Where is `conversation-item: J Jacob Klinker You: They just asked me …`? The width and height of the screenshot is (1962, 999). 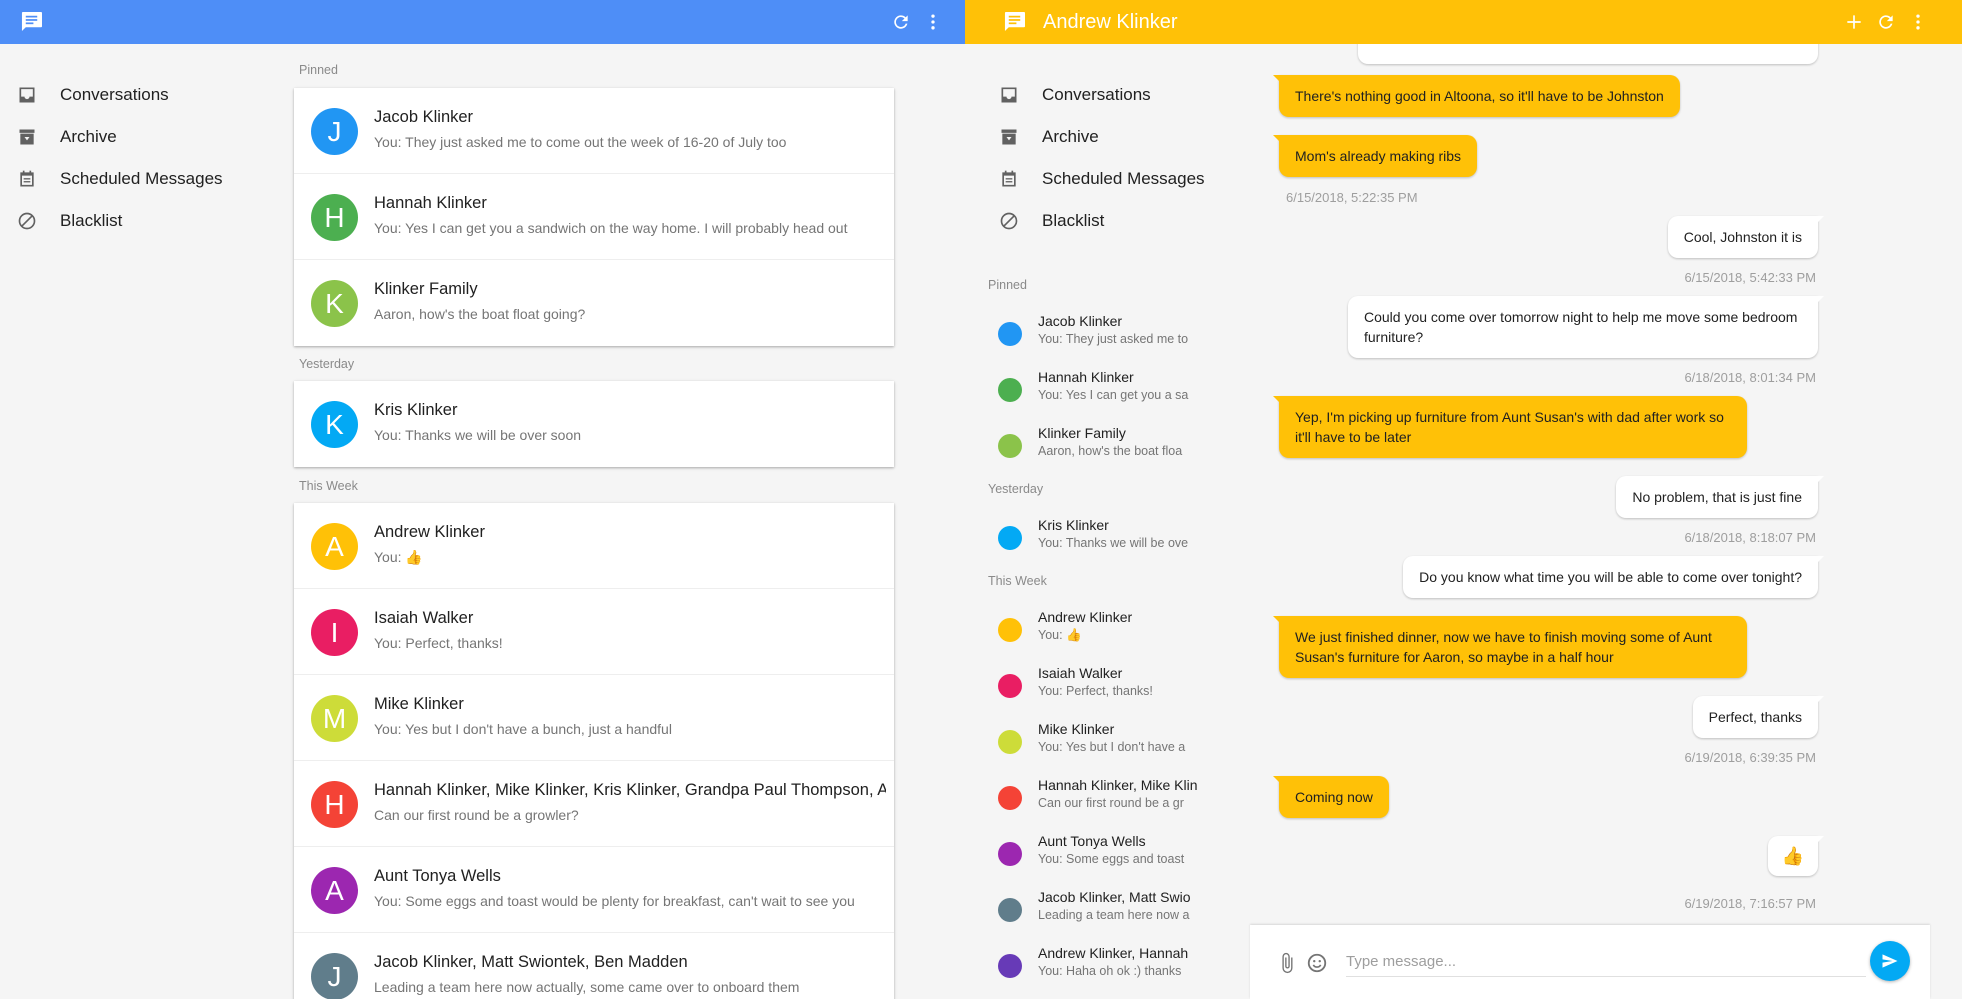
conversation-item: J Jacob Klinker You: They just asked me … is located at coordinates (594, 131).